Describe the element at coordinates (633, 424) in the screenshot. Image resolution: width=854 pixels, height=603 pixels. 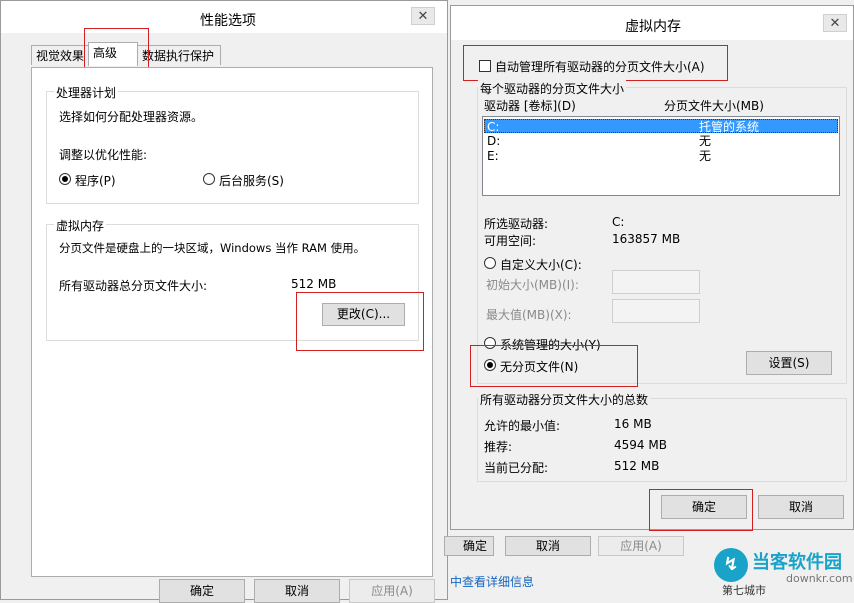
I see `min-value: 16 MB` at that location.